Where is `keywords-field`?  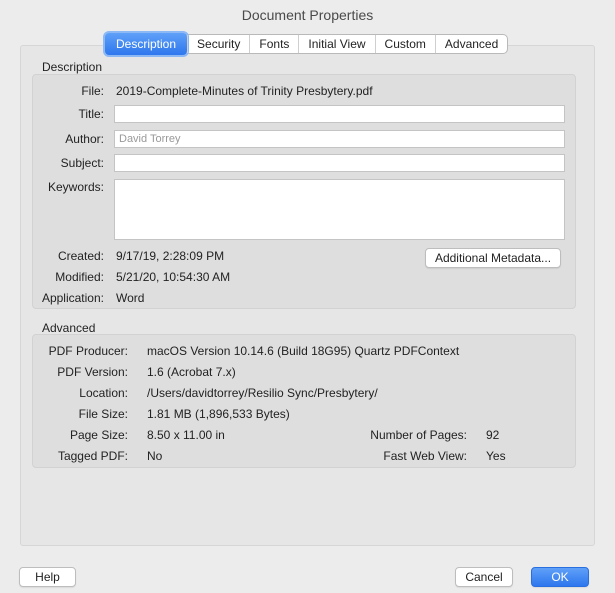 keywords-field is located at coordinates (339, 209).